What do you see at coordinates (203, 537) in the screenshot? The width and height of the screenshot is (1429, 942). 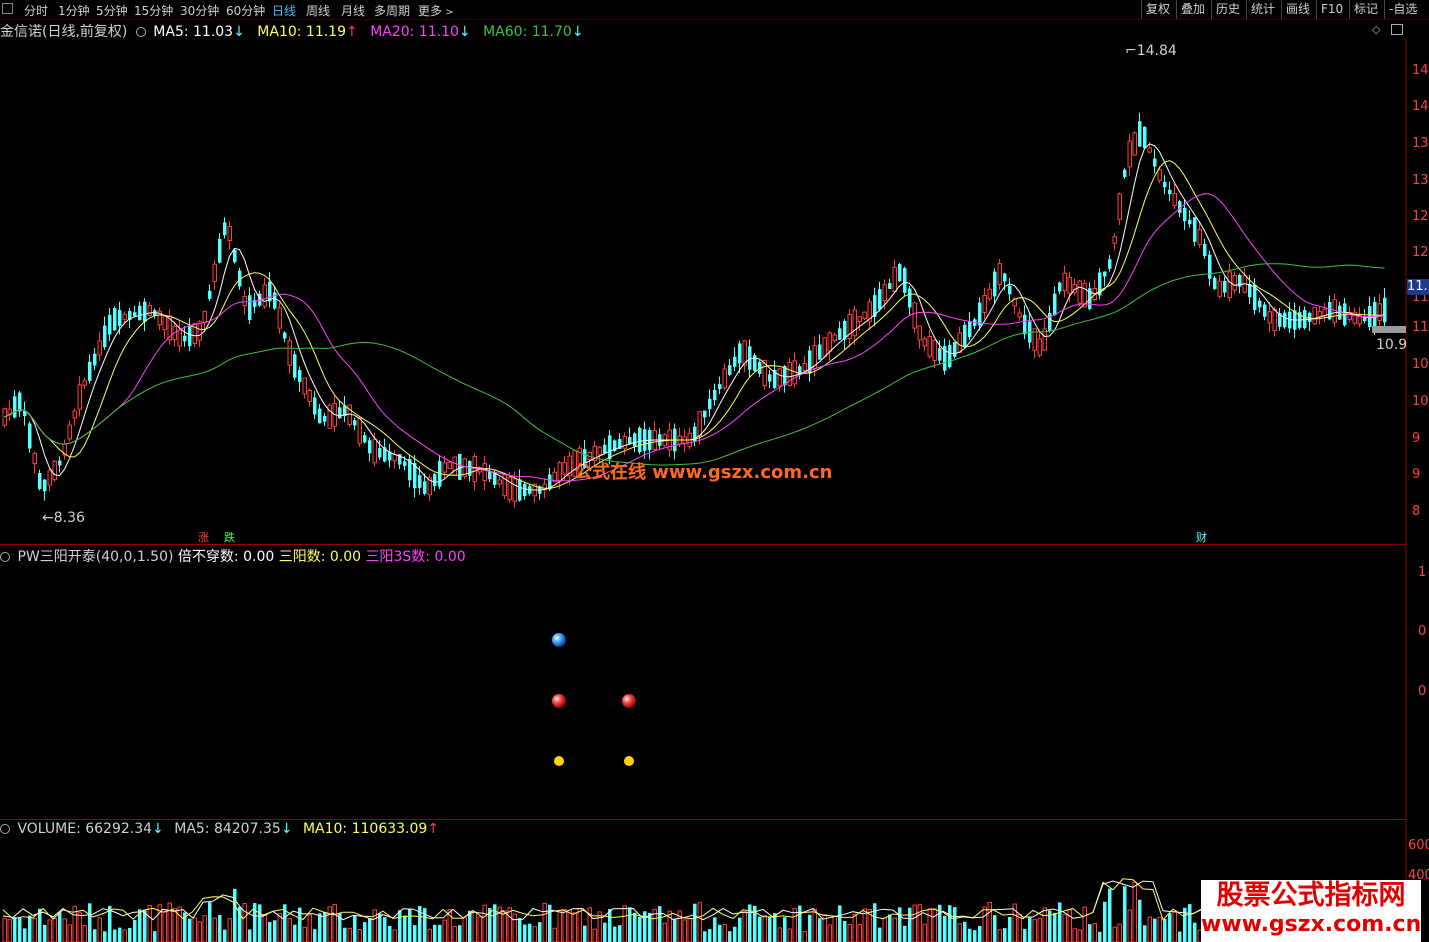 I see `marker-zhang: 涨` at bounding box center [203, 537].